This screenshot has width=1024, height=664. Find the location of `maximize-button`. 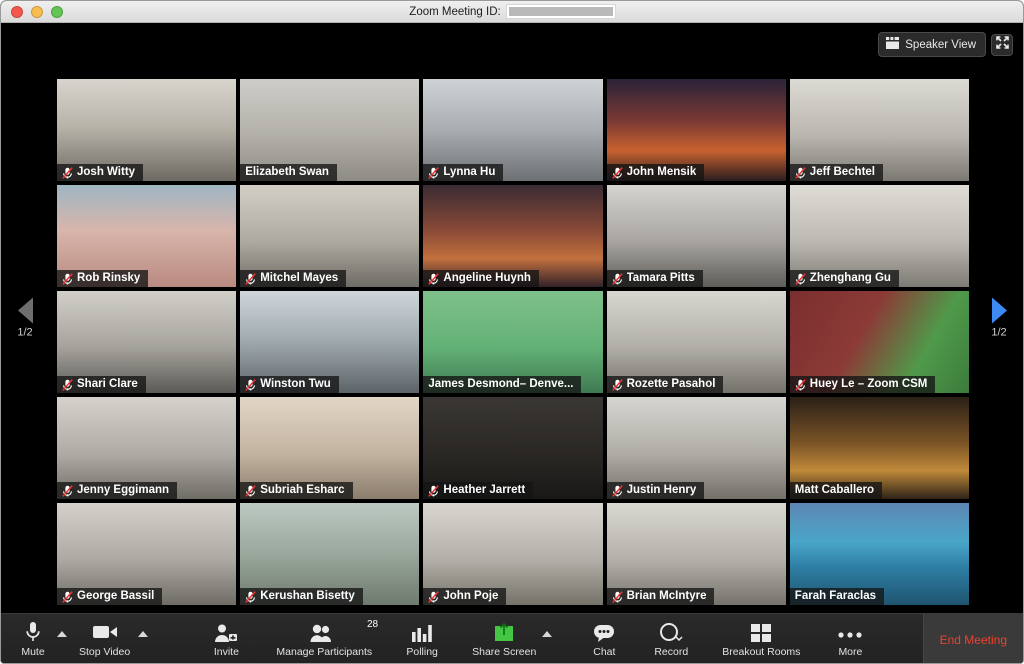

maximize-button is located at coordinates (57, 11).